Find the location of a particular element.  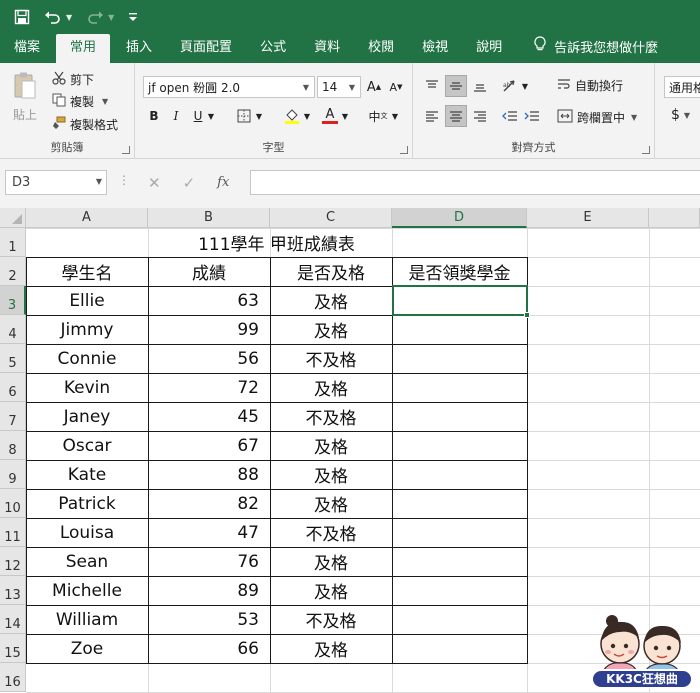

row-header-9: 9 is located at coordinates (13, 474).